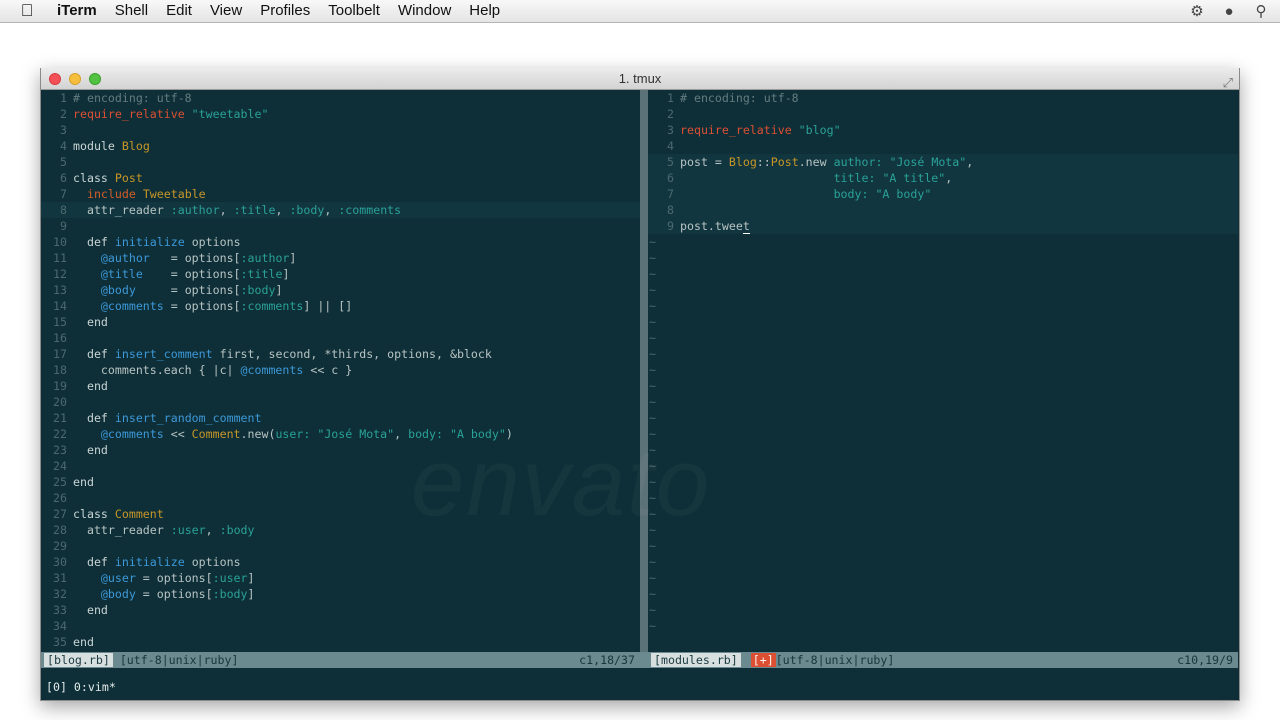  What do you see at coordinates (177, 578) in the screenshot?
I see `code-text: @user = options[:user]` at bounding box center [177, 578].